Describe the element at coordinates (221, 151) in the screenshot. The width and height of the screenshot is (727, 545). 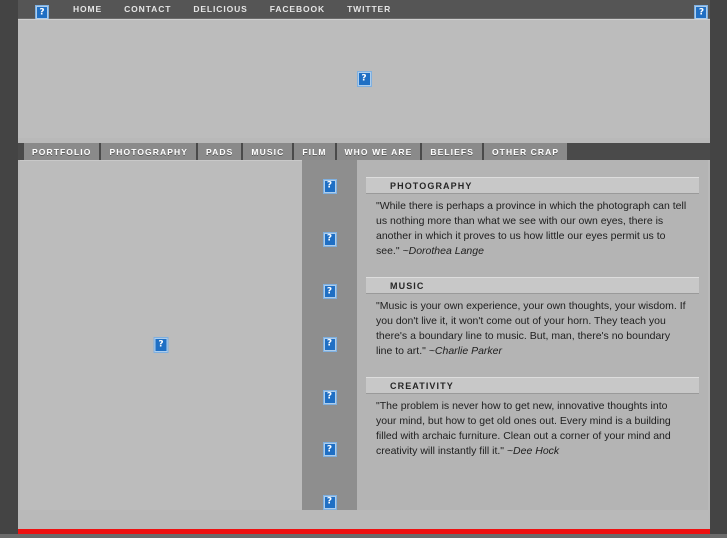
I see `nav-tab-pads: PADS` at that location.